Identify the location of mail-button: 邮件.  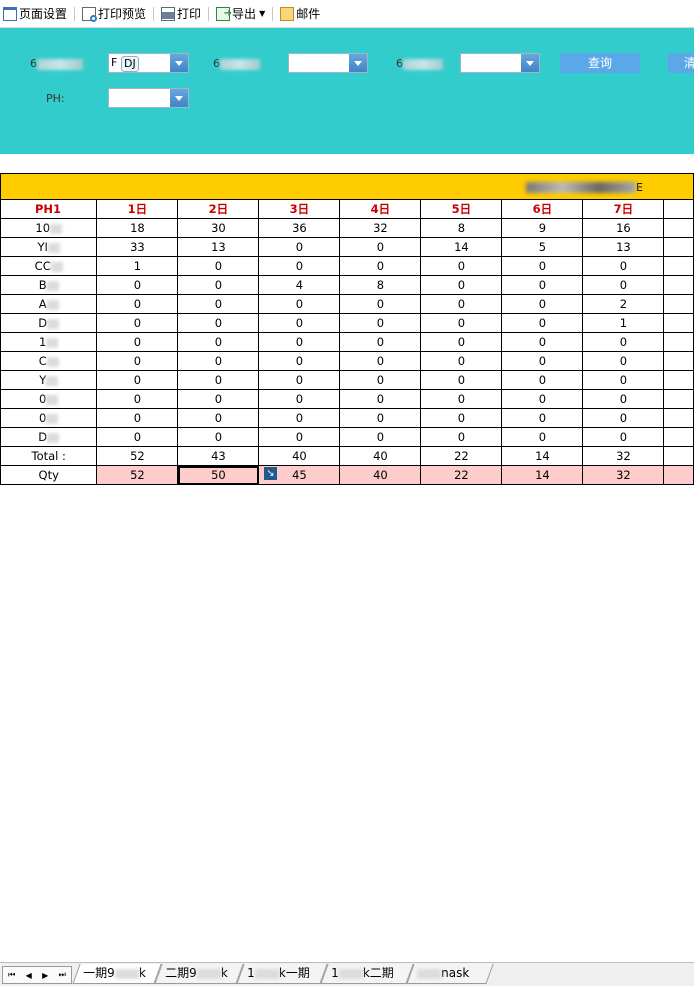
(300, 14).